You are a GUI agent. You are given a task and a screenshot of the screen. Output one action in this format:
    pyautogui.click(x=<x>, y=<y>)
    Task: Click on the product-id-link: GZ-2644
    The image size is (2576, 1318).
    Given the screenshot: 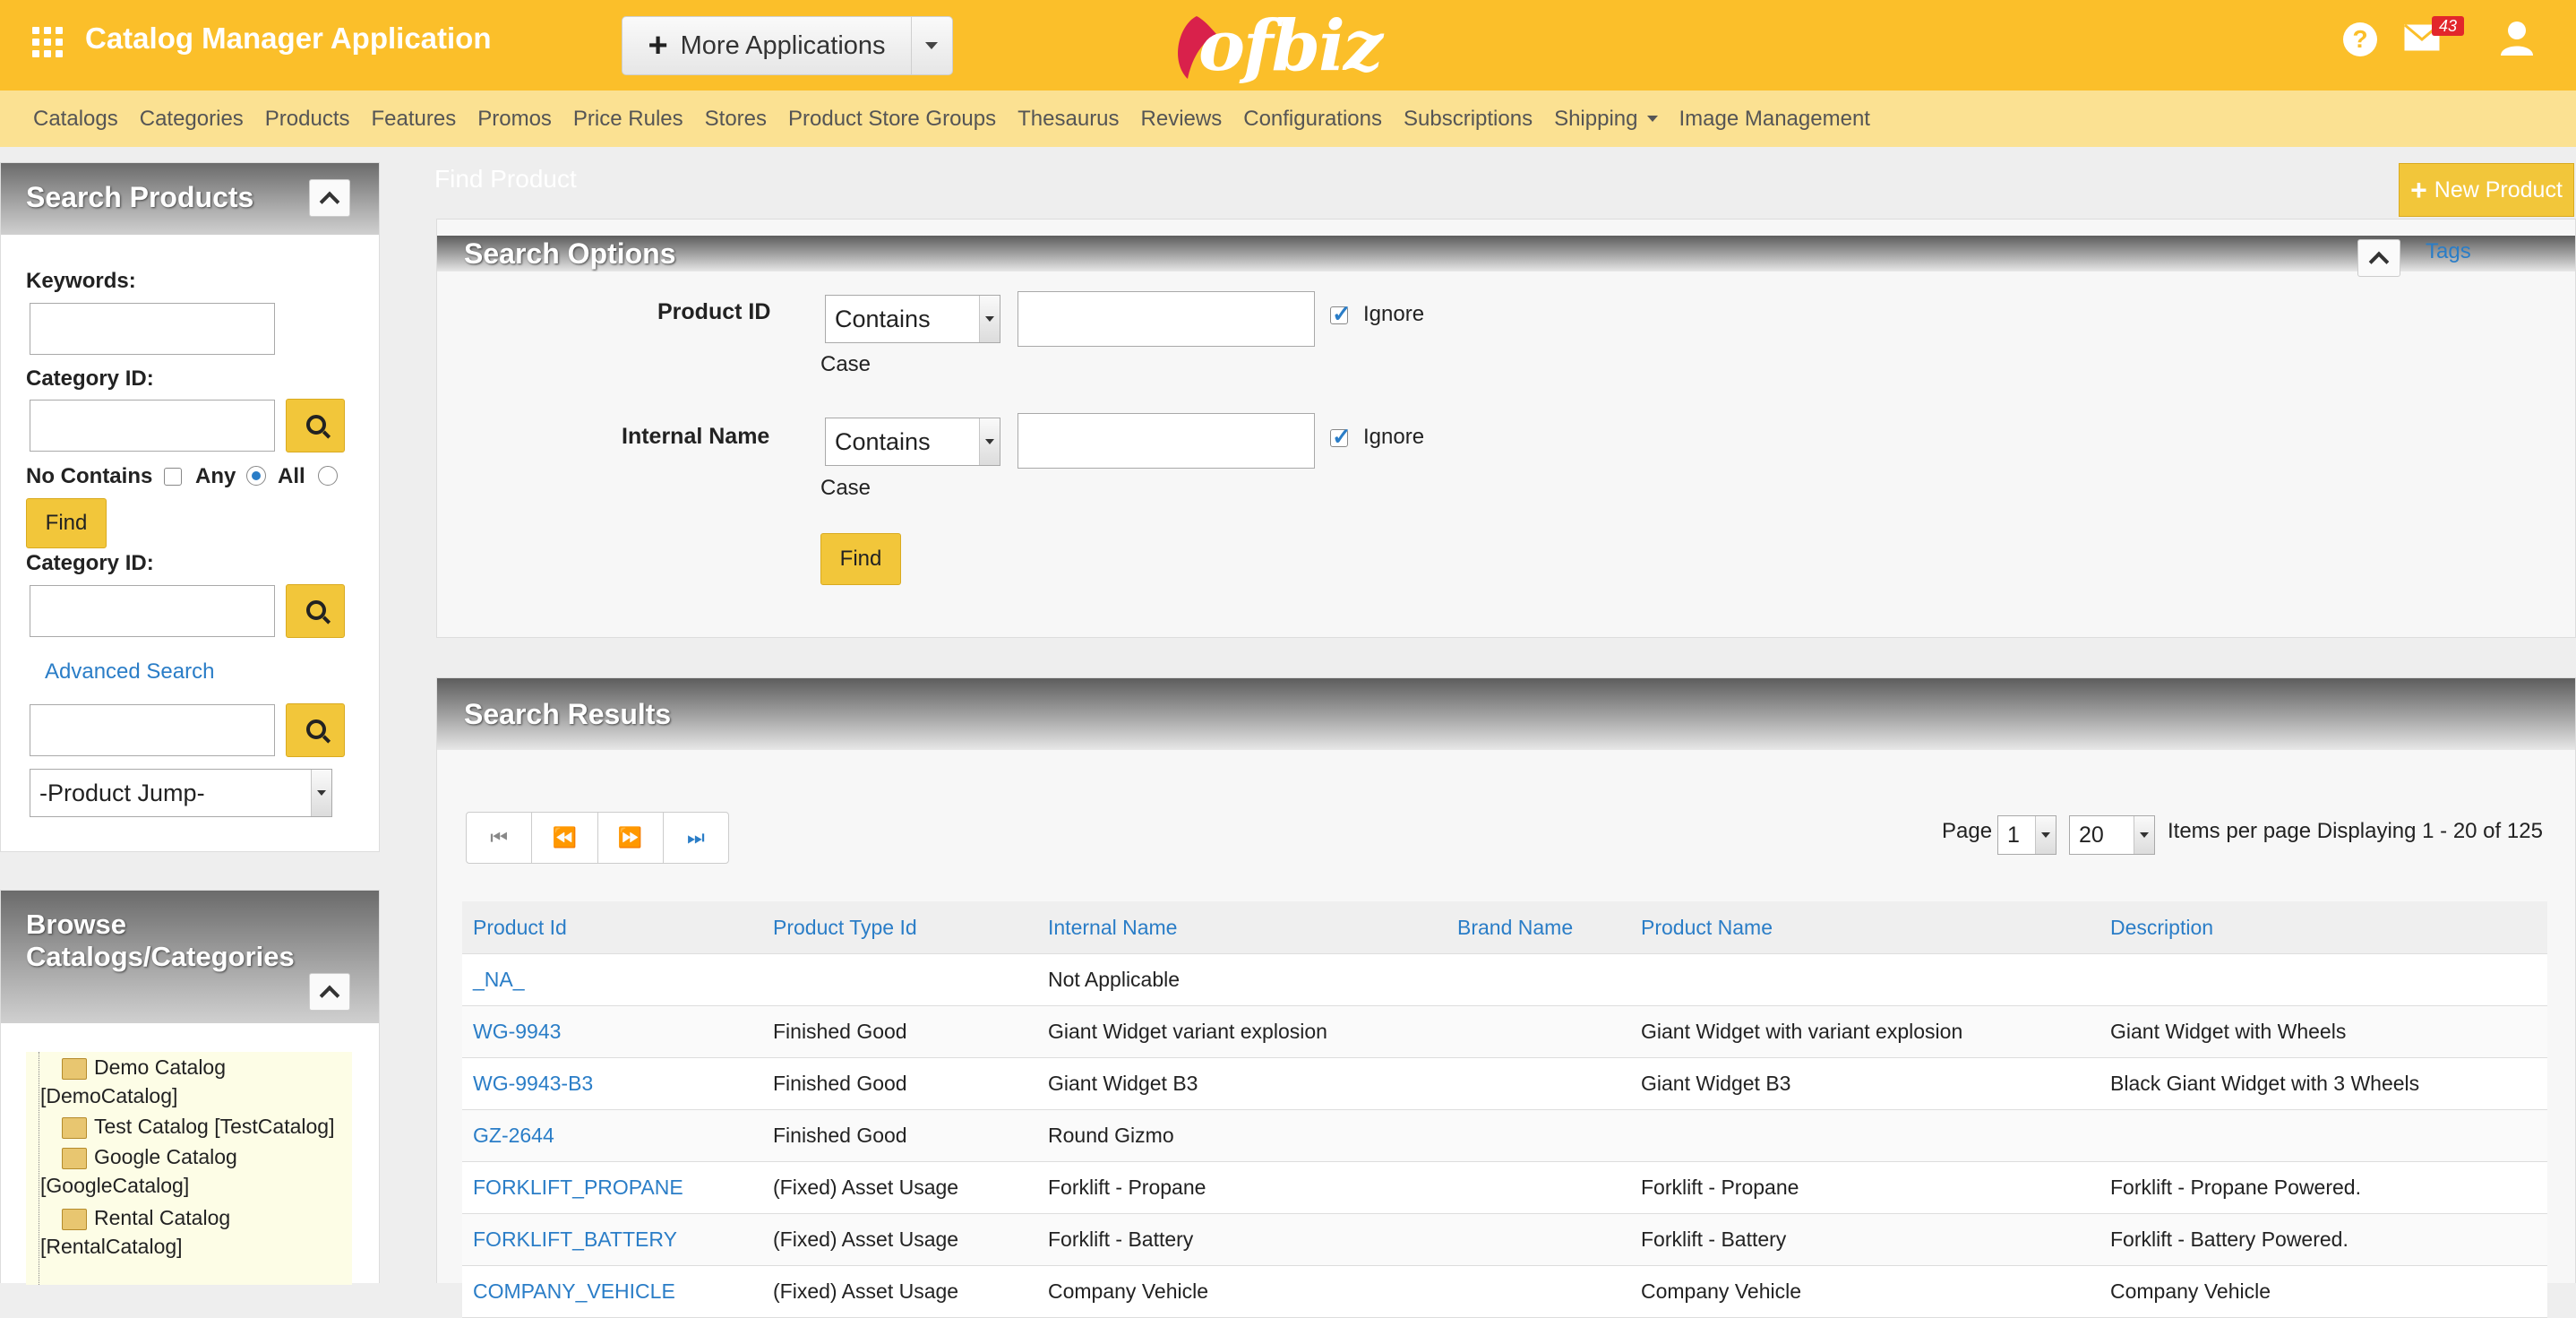 What is the action you would take?
    pyautogui.click(x=612, y=1135)
    